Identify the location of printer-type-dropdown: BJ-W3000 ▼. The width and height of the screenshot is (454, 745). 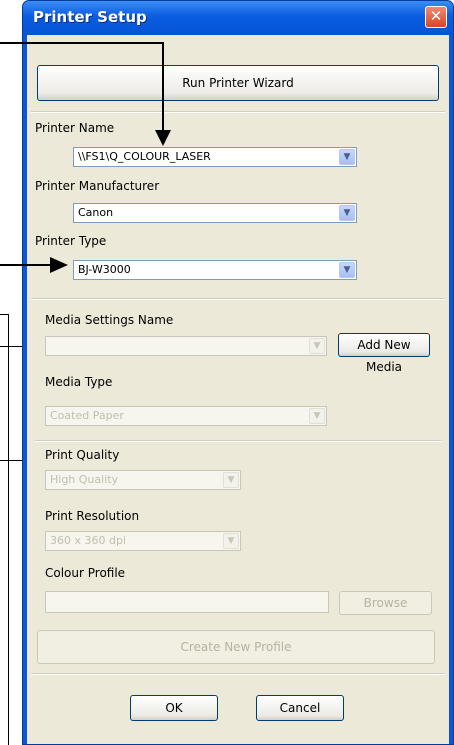
(215, 270).